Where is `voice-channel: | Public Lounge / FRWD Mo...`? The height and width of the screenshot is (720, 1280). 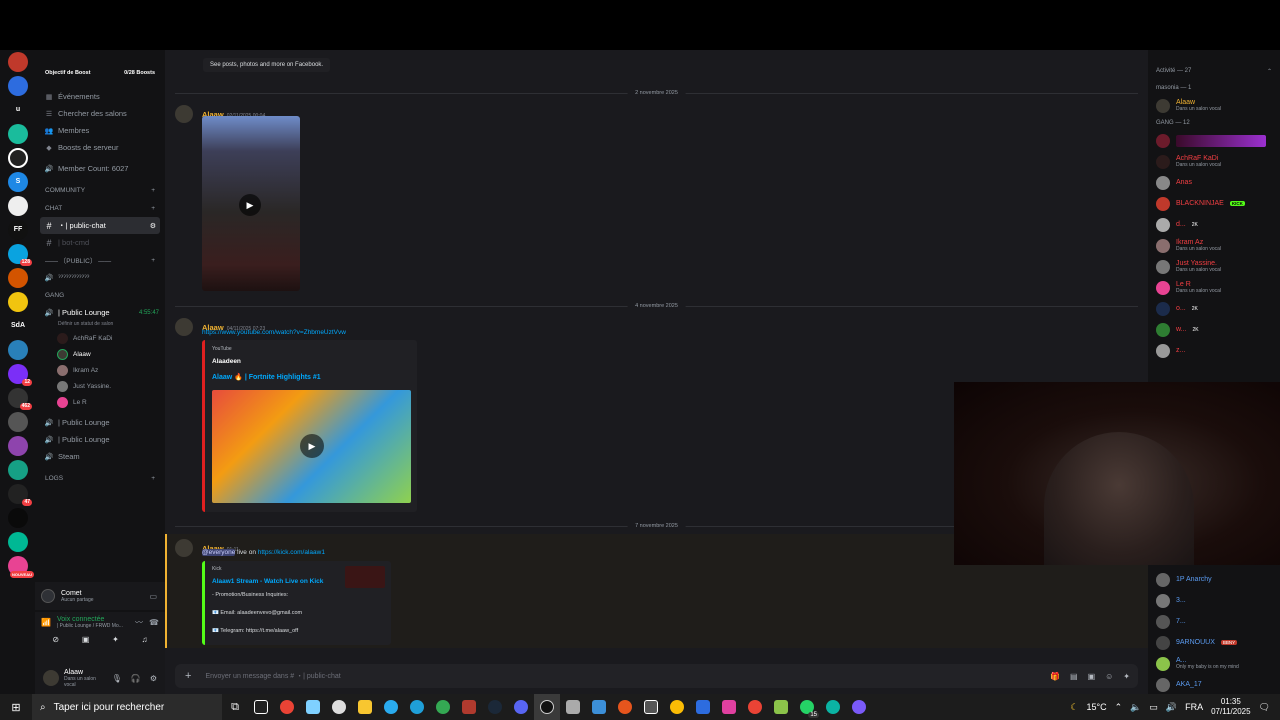
voice-channel: | Public Lounge / FRWD Mo... is located at coordinates (90, 626).